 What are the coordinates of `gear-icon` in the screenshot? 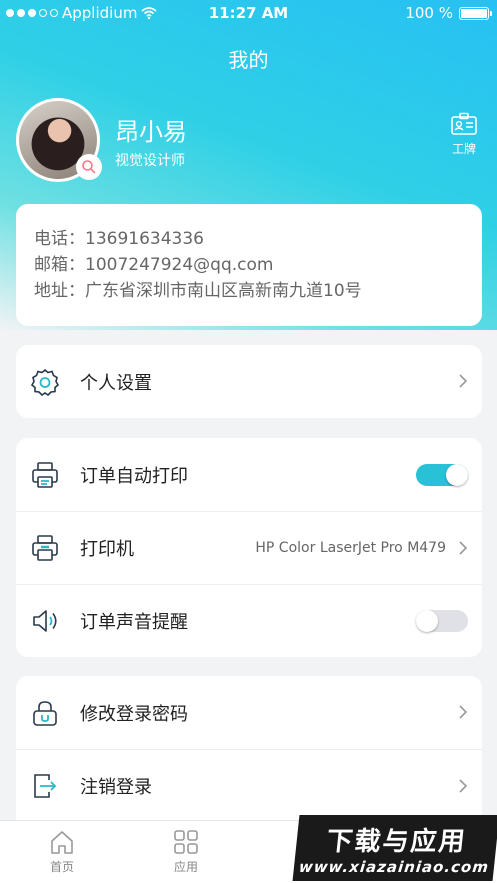 It's located at (45, 382).